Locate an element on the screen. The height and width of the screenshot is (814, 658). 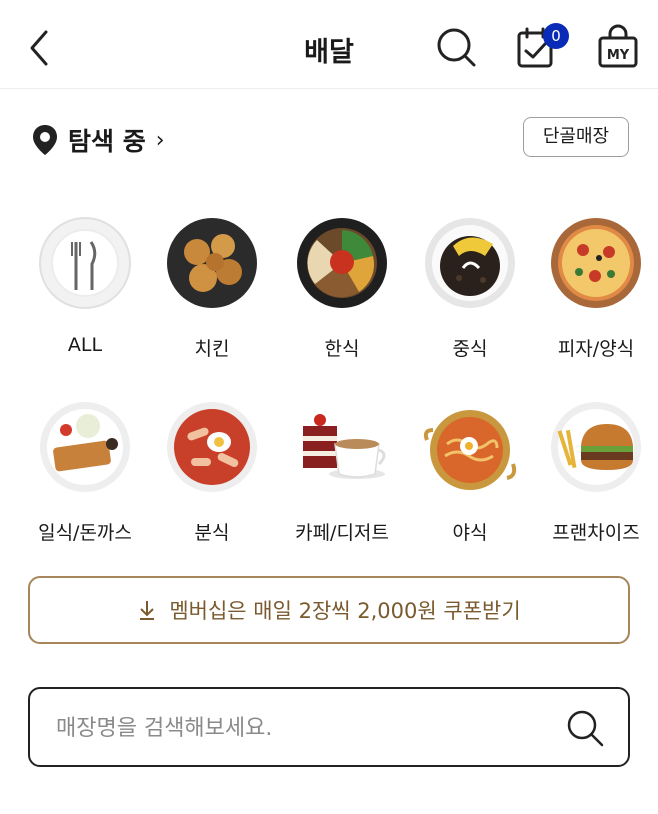
category-all: ALL is located at coordinates (85, 286).